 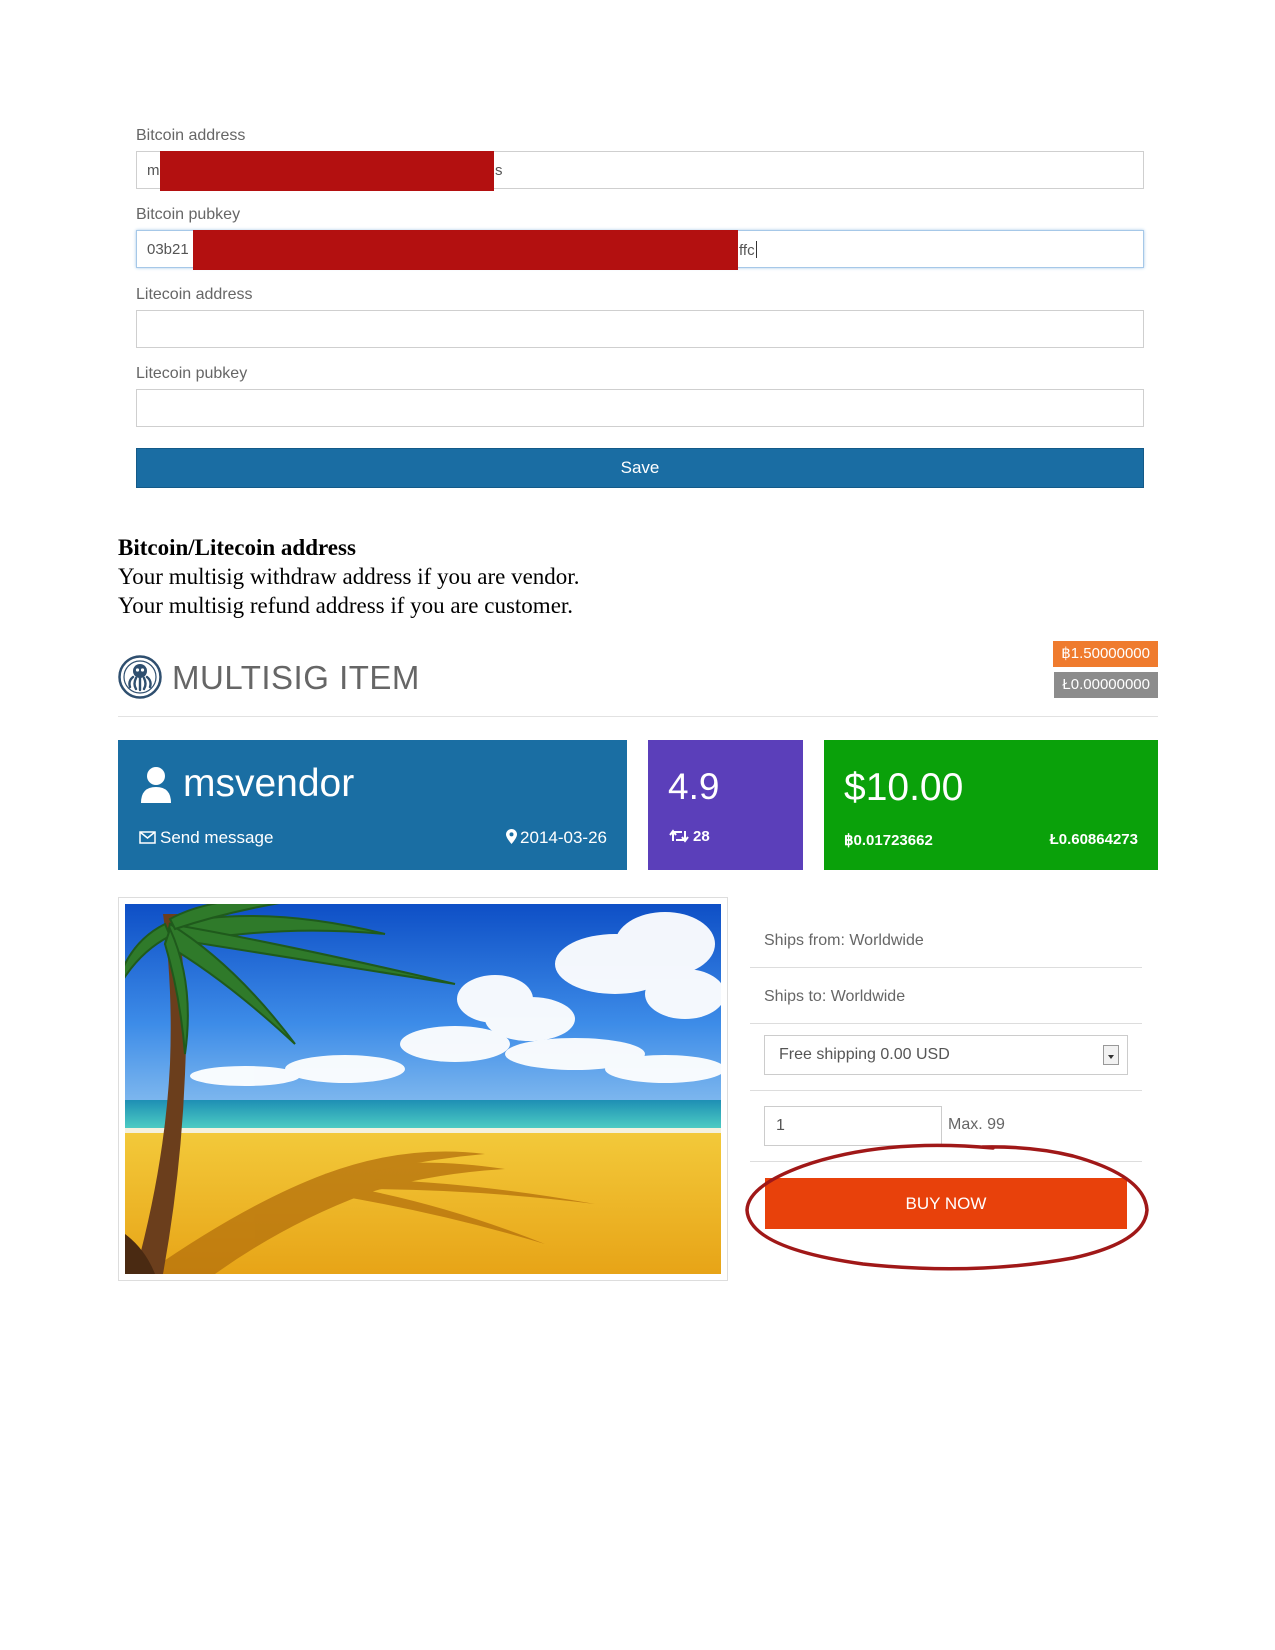 What do you see at coordinates (947, 1207) in the screenshot?
I see `annotation-circle` at bounding box center [947, 1207].